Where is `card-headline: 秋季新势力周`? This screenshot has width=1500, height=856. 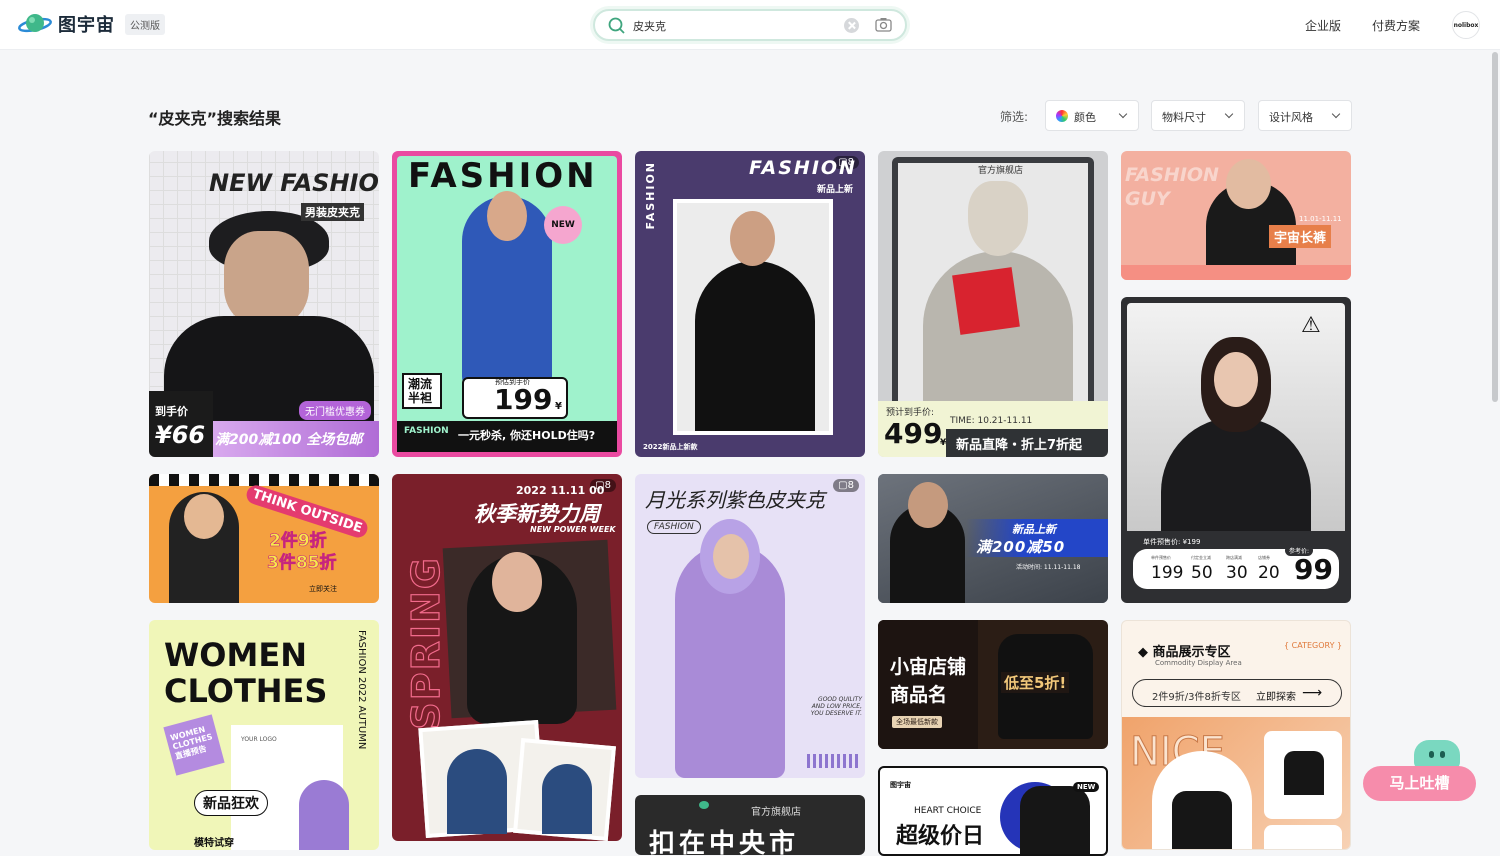 card-headline: 秋季新势力周 is located at coordinates (537, 514).